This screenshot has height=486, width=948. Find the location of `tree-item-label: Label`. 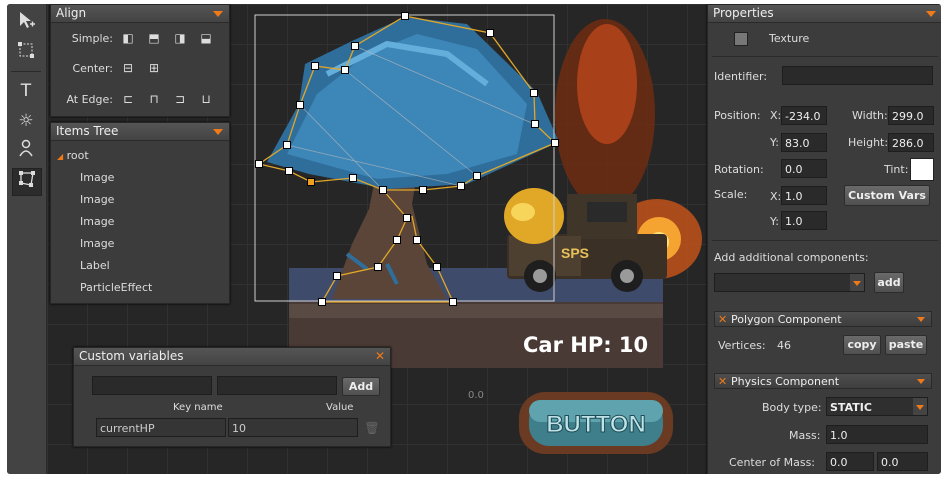

tree-item-label: Label is located at coordinates (95, 265).